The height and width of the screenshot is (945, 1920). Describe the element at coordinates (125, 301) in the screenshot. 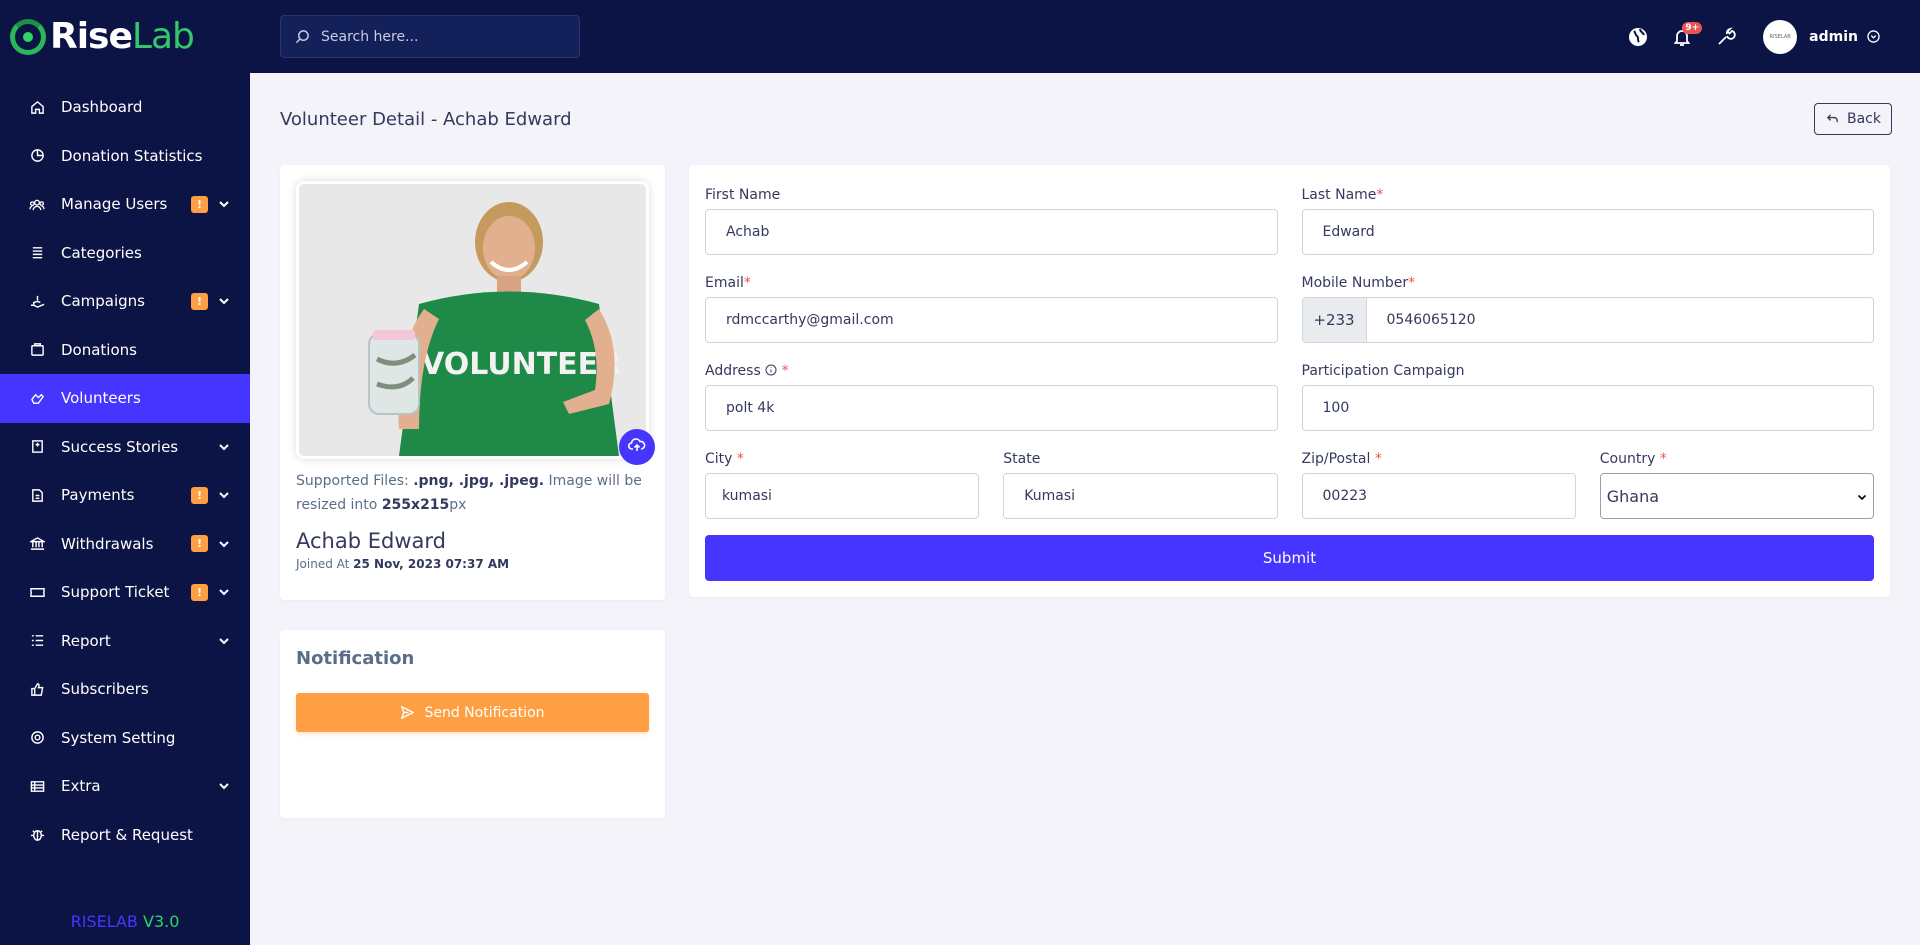

I see `sidebar-item-campaigns: Campaigns !` at that location.